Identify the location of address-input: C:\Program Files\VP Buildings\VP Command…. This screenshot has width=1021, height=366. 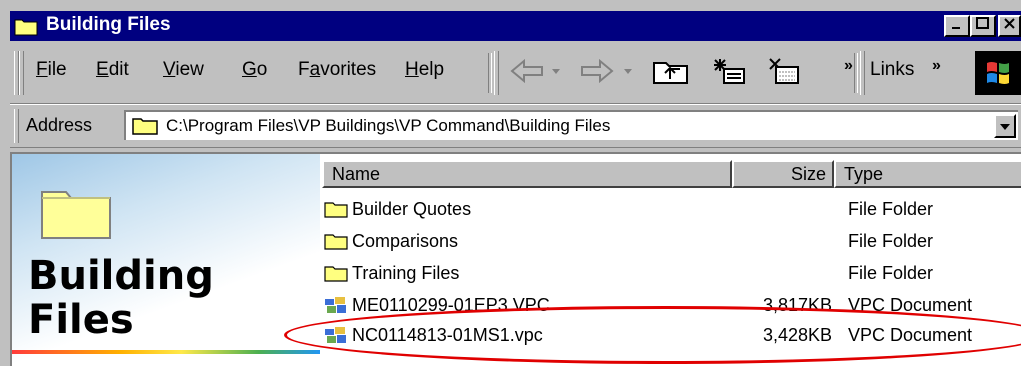
(571, 125).